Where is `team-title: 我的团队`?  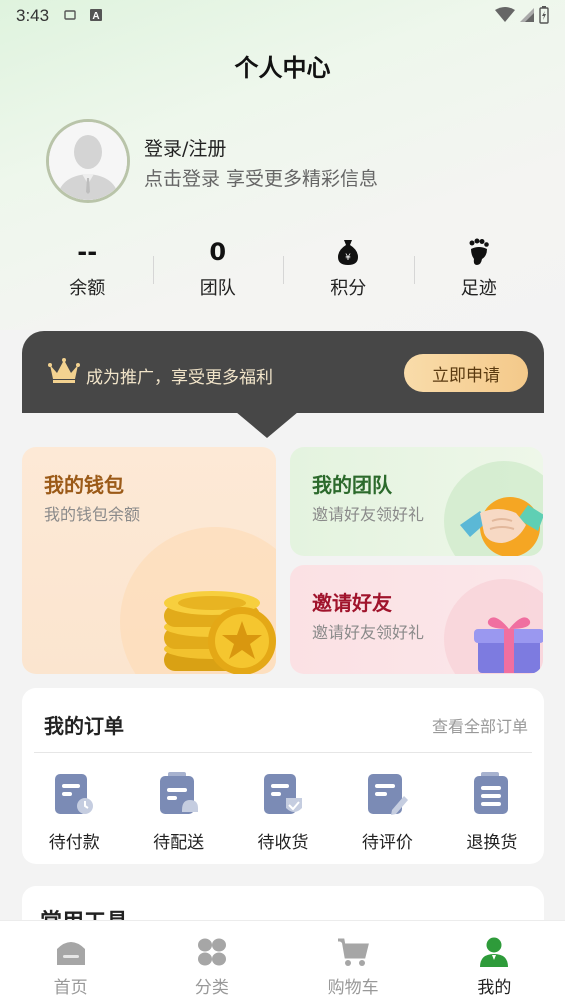
team-title: 我的团队 is located at coordinates (352, 485).